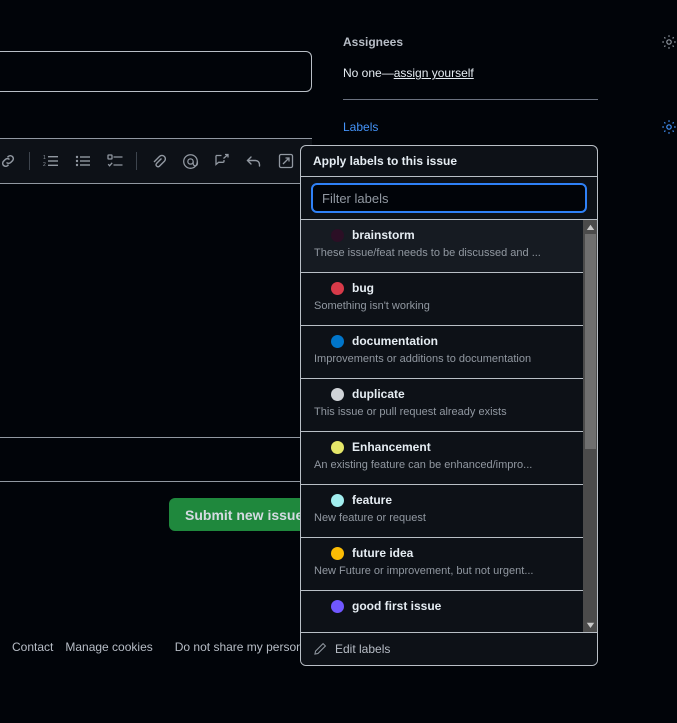 The image size is (677, 723). What do you see at coordinates (244, 514) in the screenshot?
I see `submit-new-issue-button: Submit new issue` at bounding box center [244, 514].